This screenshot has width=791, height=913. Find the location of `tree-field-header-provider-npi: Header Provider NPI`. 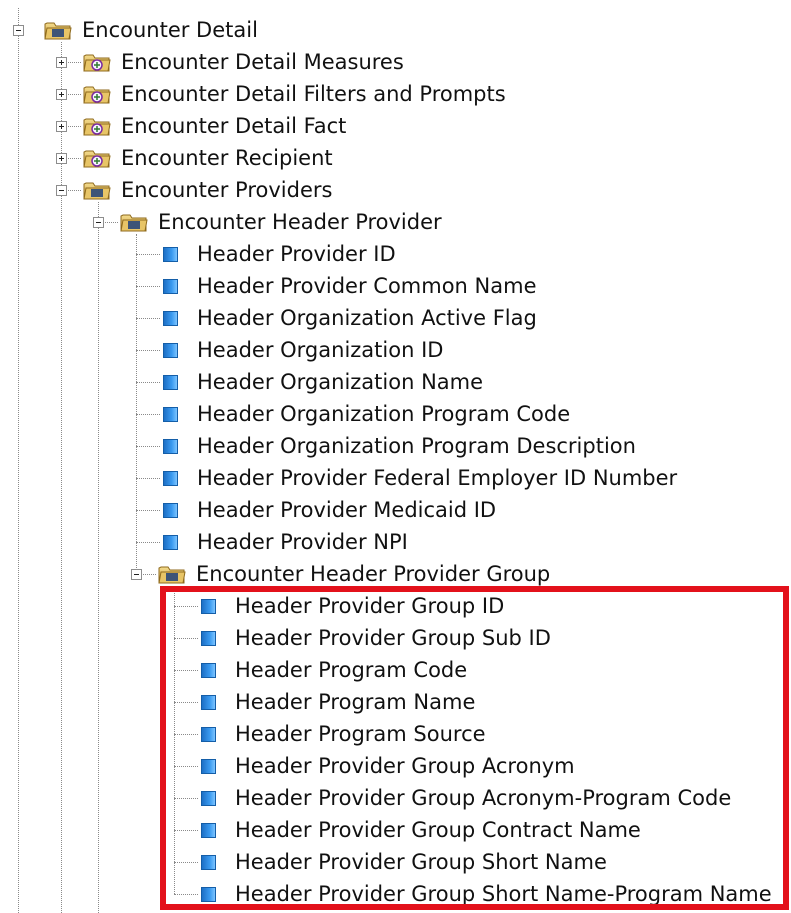

tree-field-header-provider-npi: Header Provider NPI is located at coordinates (395, 542).